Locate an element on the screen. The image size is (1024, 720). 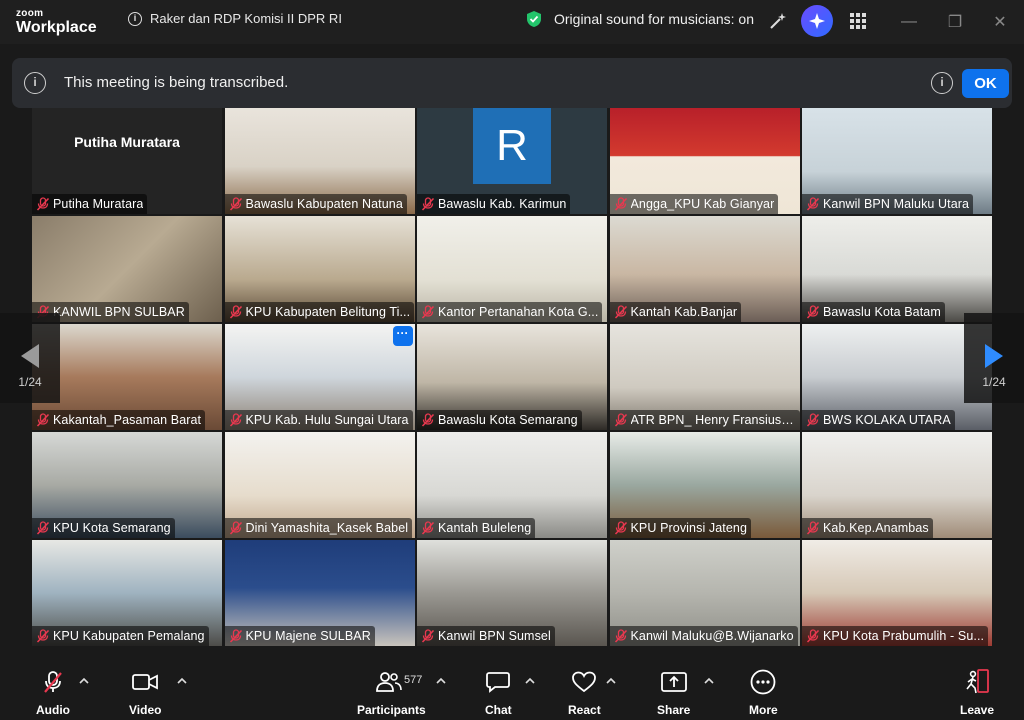
maximize-icon: ❐ is located at coordinates (955, 22).